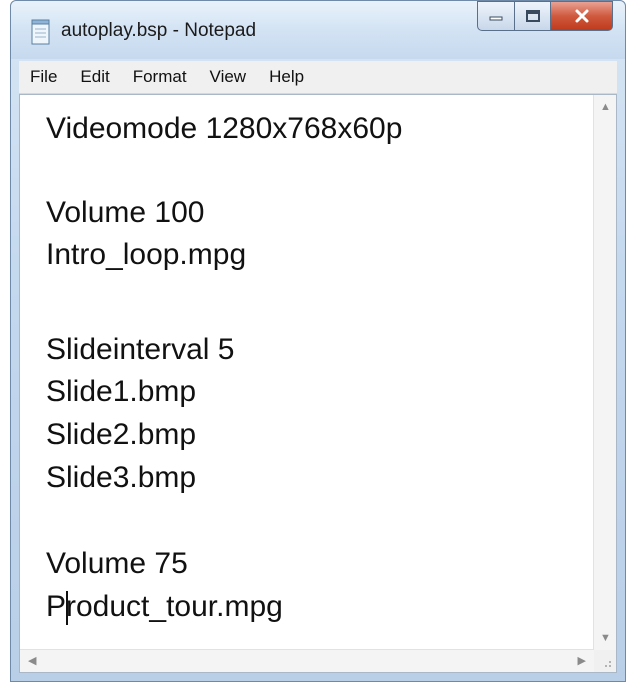 Image resolution: width=637 pixels, height=689 pixels. Describe the element at coordinates (44, 77) in the screenshot. I see `menu-file: File` at that location.